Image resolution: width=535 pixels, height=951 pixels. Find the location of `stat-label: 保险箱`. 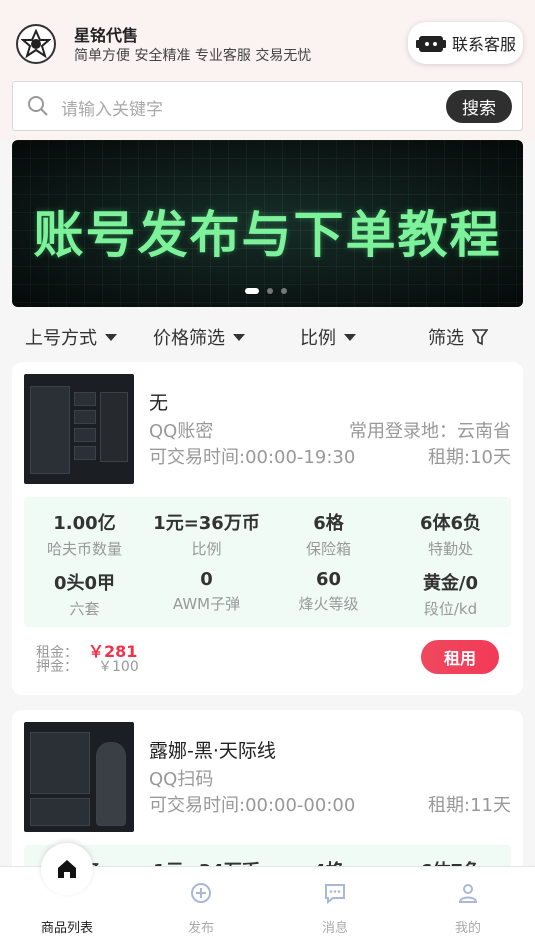

stat-label: 保险箱 is located at coordinates (328, 549).